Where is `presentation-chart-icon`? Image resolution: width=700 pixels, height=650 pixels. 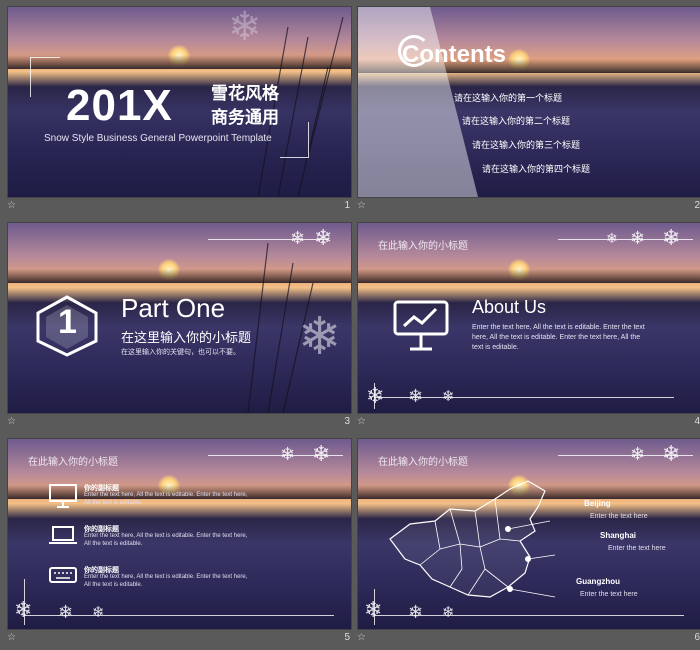 presentation-chart-icon is located at coordinates (421, 325).